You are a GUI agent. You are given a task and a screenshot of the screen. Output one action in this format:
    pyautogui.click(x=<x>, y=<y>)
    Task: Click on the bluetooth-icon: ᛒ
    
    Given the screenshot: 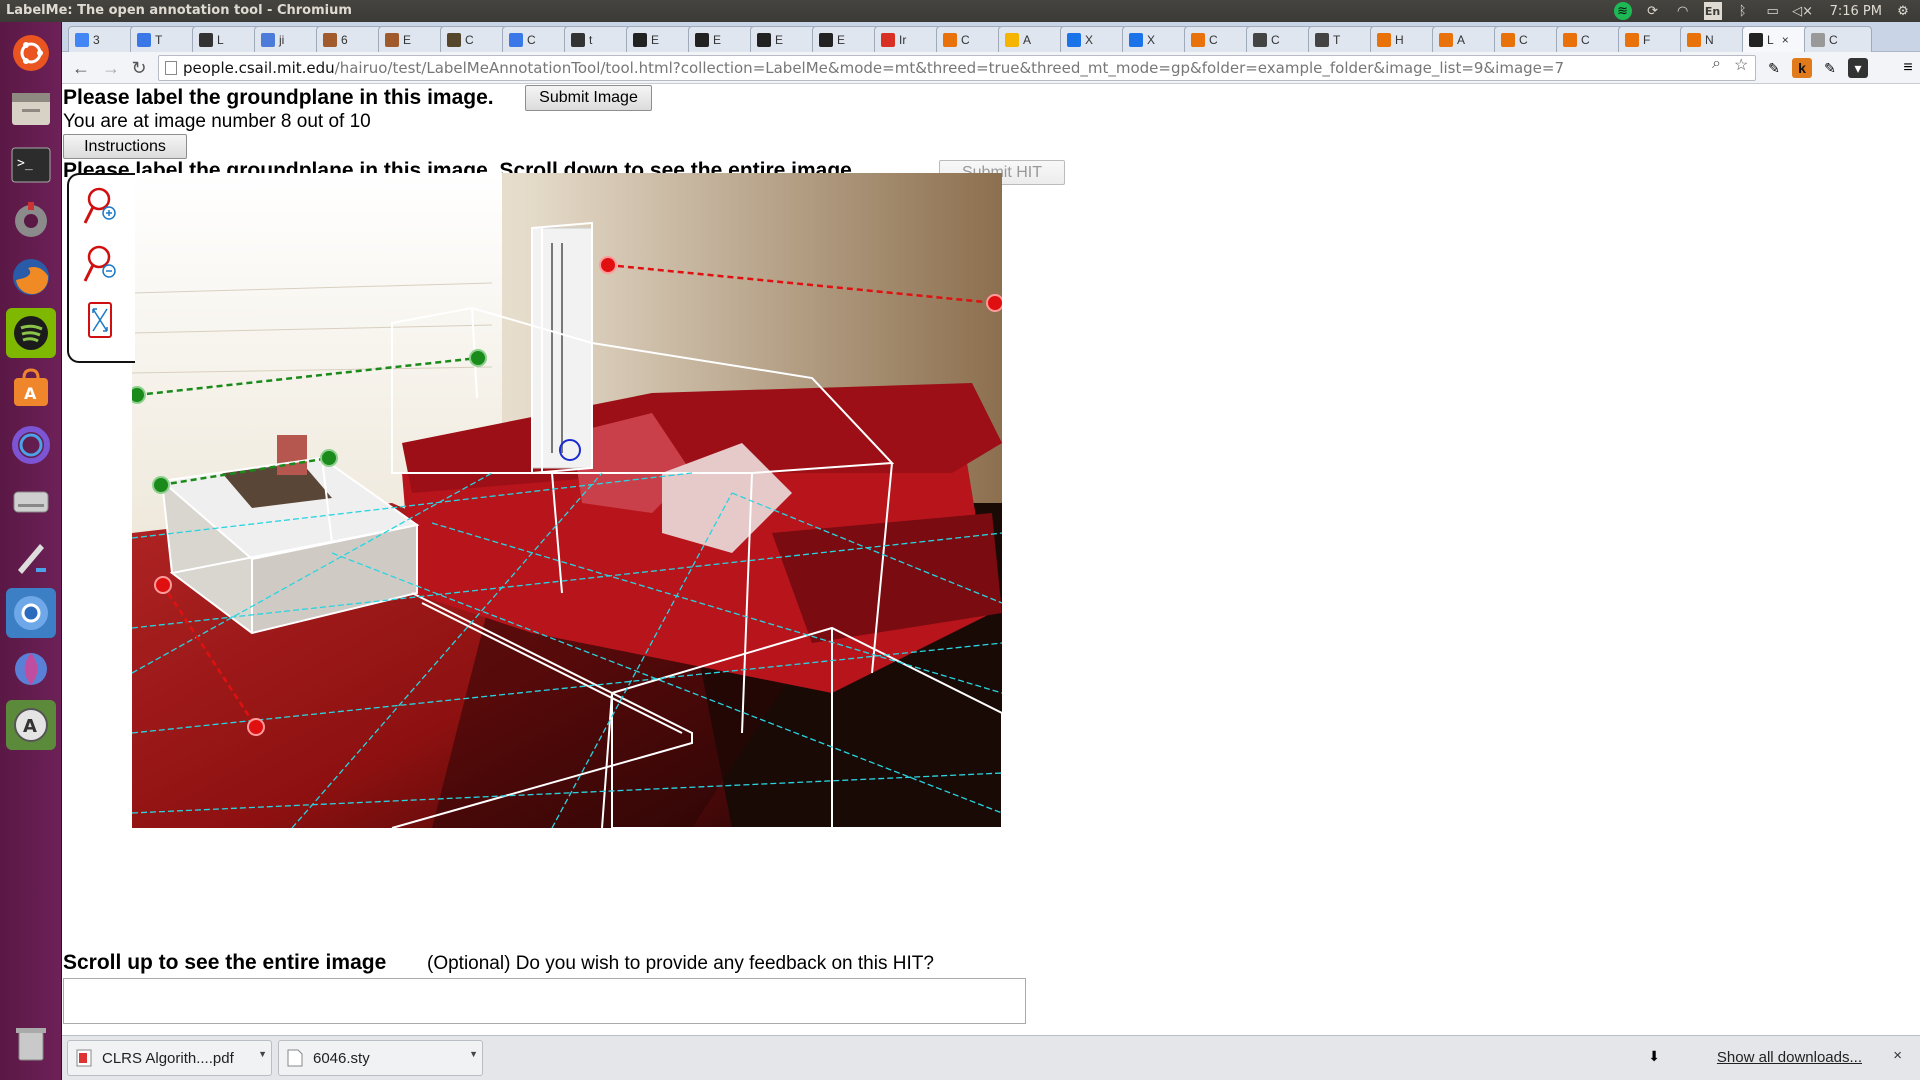 What is the action you would take?
    pyautogui.click(x=1743, y=11)
    